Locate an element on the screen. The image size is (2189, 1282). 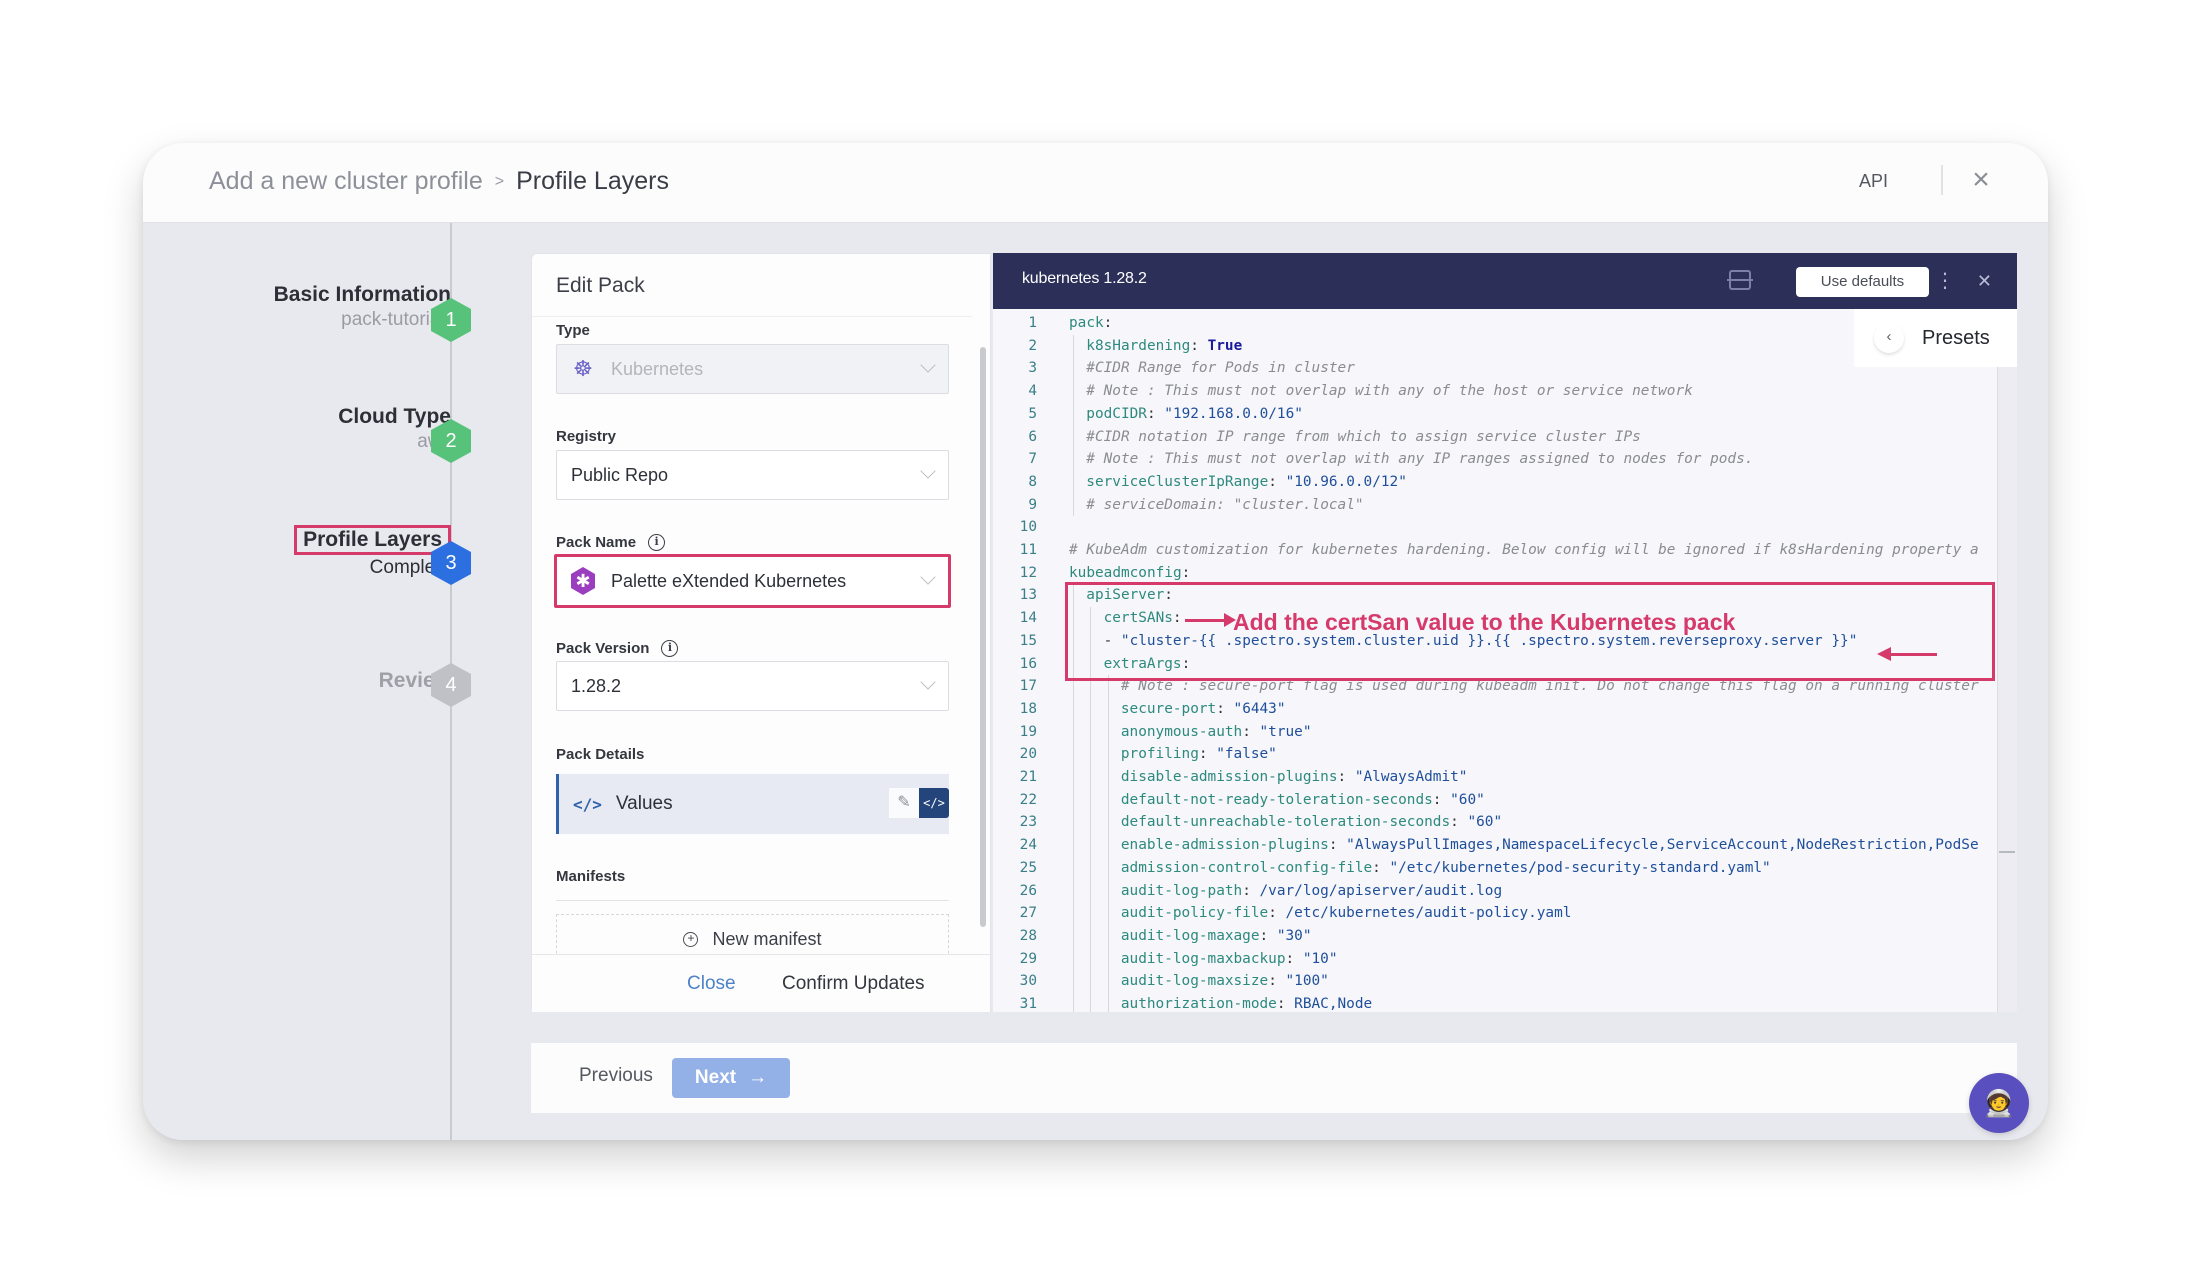
expand-icon is located at coordinates (1740, 280).